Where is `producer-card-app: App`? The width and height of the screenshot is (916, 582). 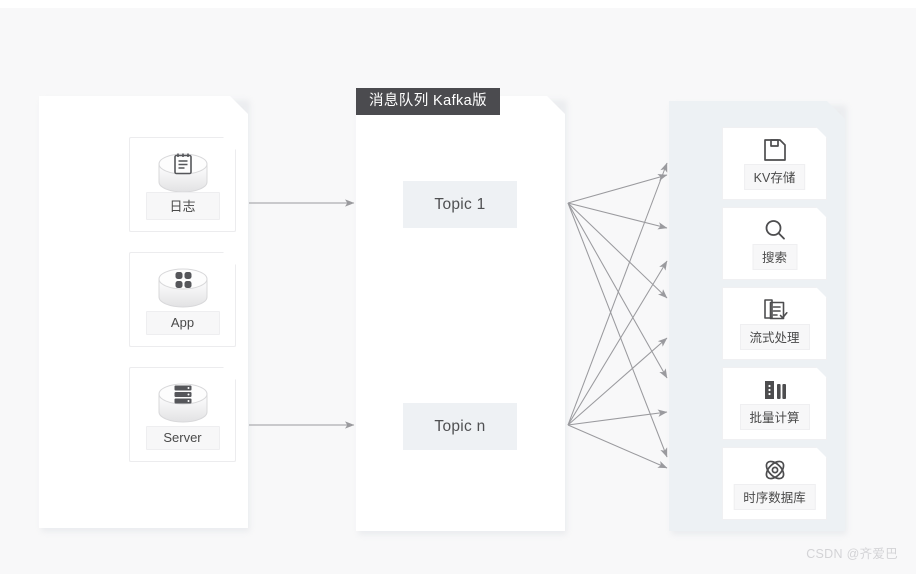
producer-card-app: App is located at coordinates (182, 299).